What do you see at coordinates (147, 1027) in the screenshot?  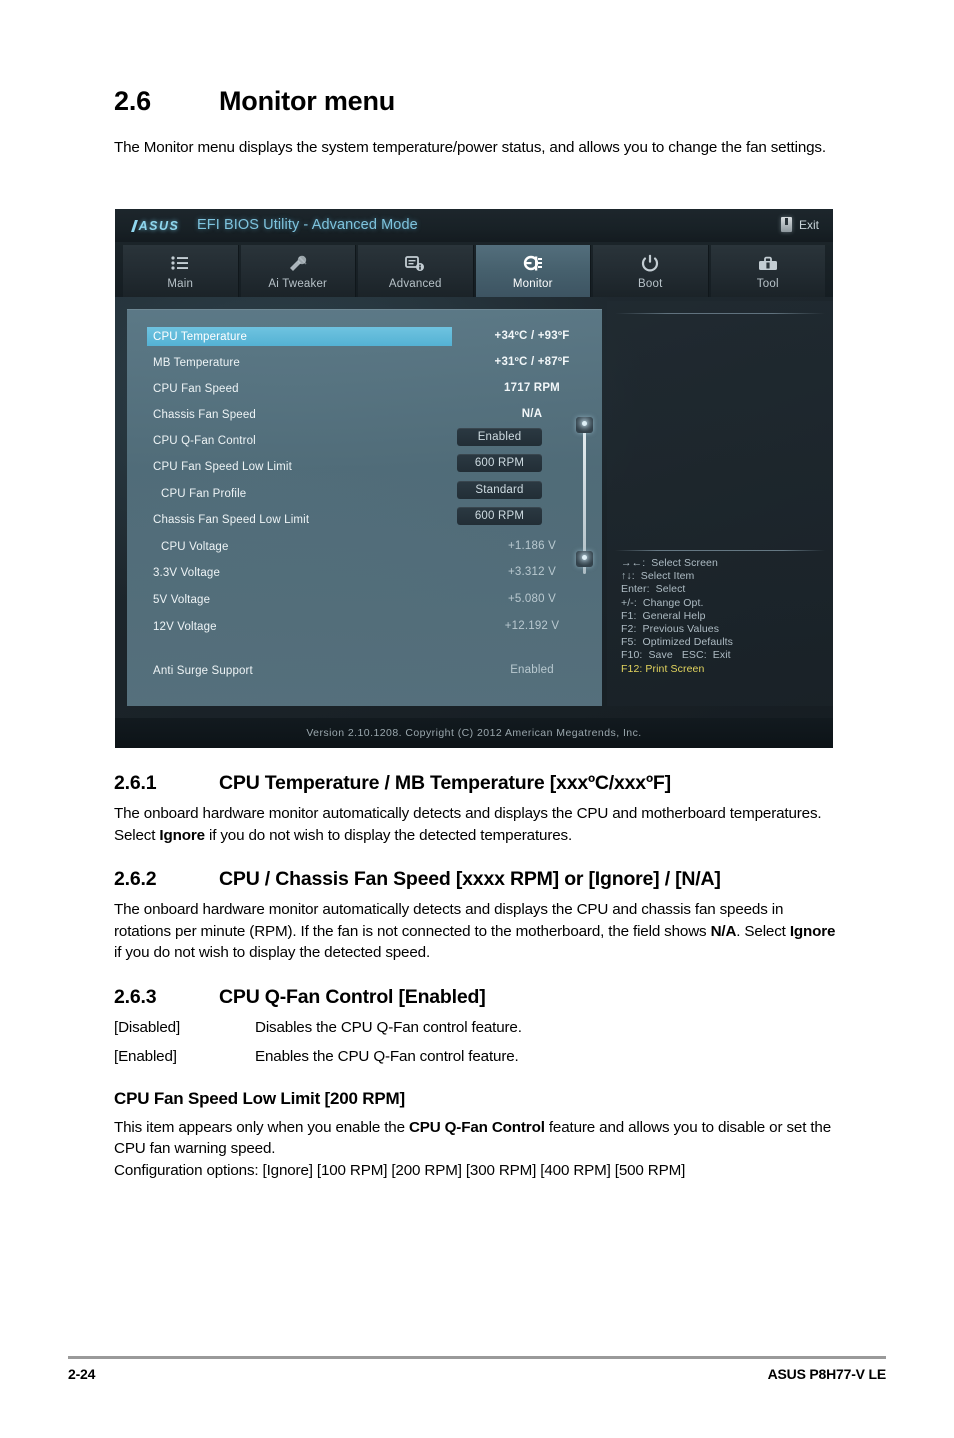 I see `option-key: [Disabled]` at bounding box center [147, 1027].